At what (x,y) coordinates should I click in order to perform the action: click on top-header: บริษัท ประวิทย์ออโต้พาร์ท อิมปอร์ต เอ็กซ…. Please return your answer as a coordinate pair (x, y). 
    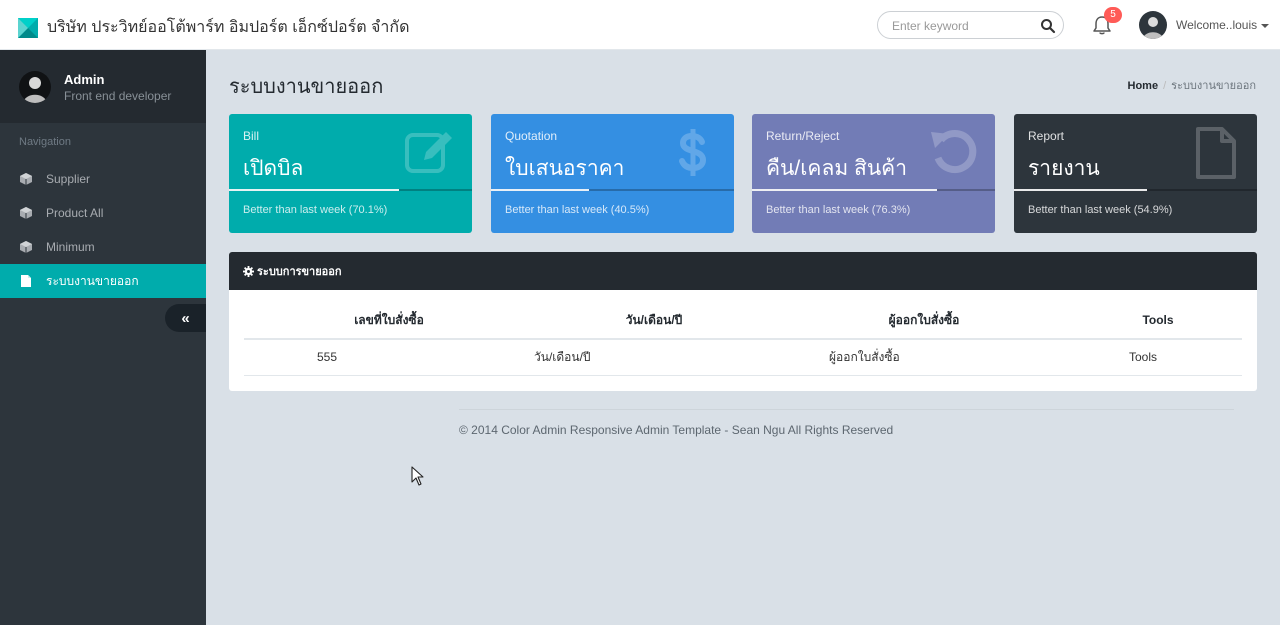
    Looking at the image, I should click on (640, 25).